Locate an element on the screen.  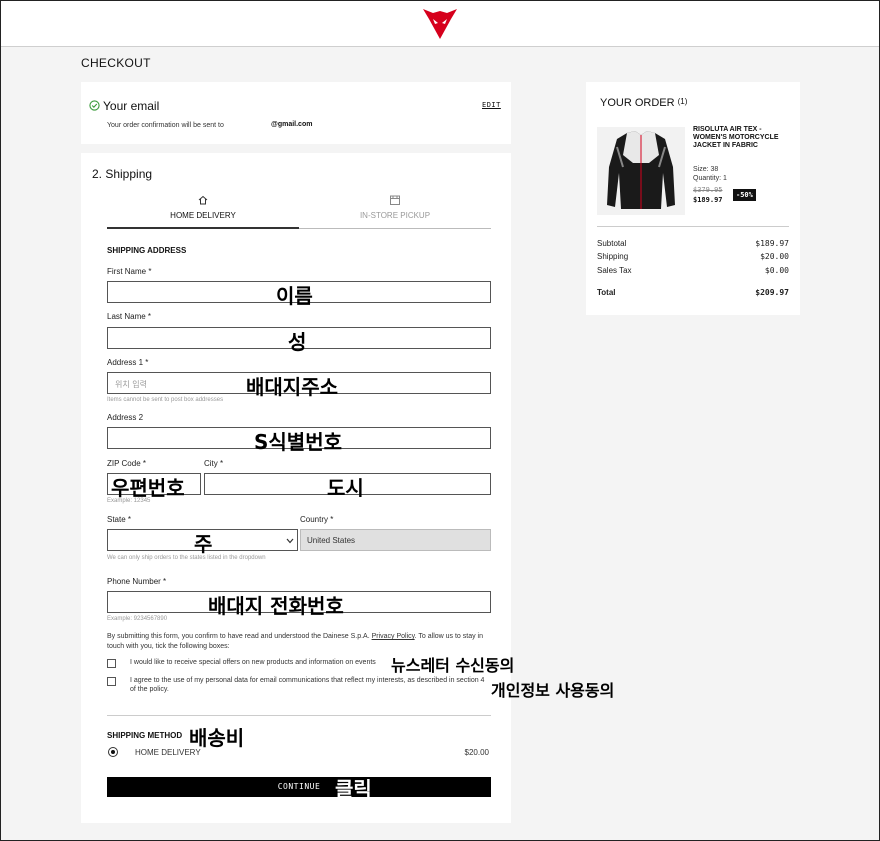
confirmation-text: Your order confirmation will be sent to is located at coordinates (165, 125).